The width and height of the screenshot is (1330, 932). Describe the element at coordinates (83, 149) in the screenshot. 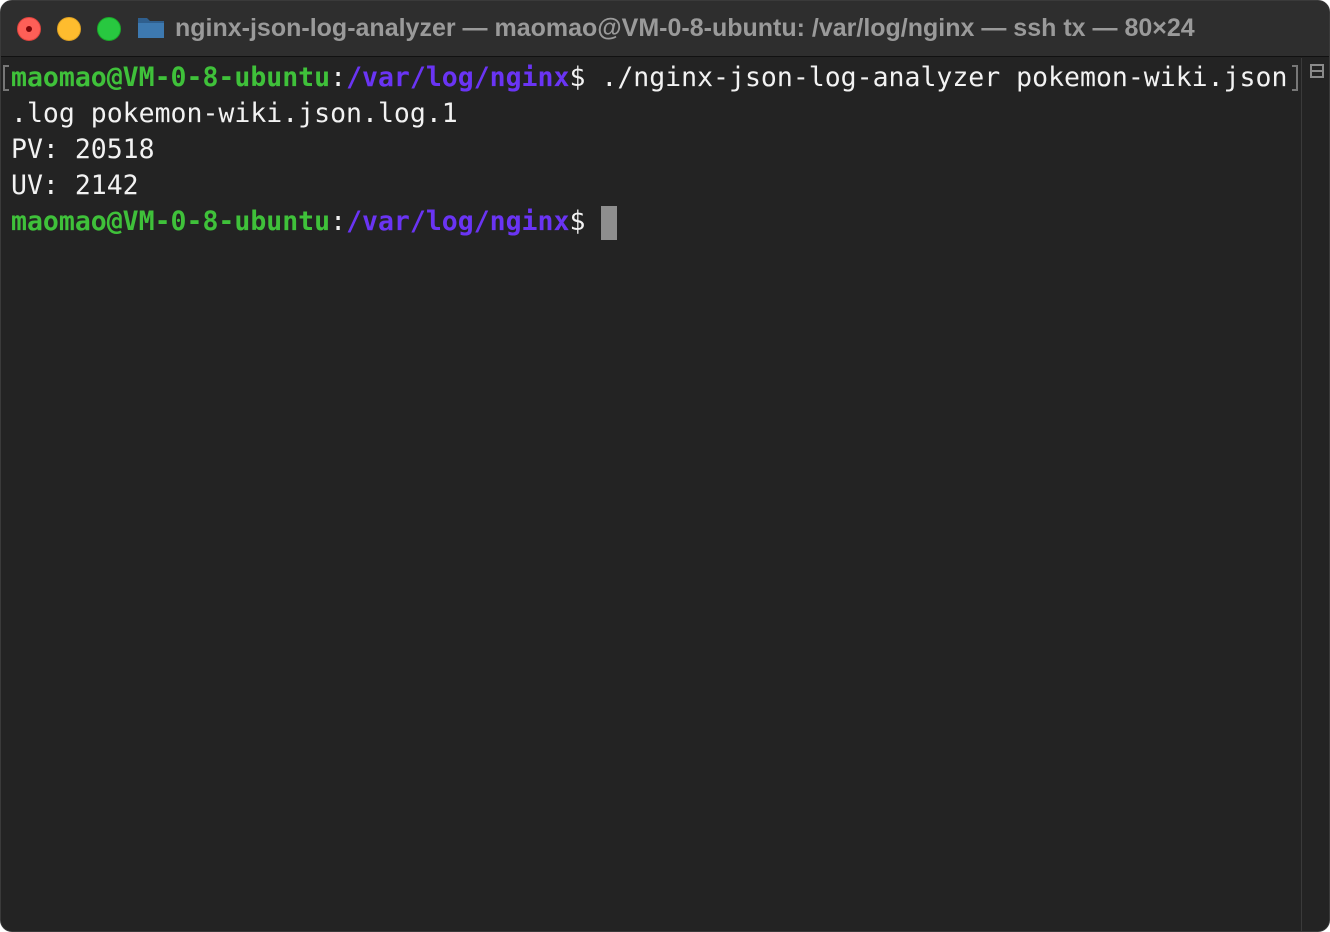

I see `output-pv: PV: 20518` at that location.